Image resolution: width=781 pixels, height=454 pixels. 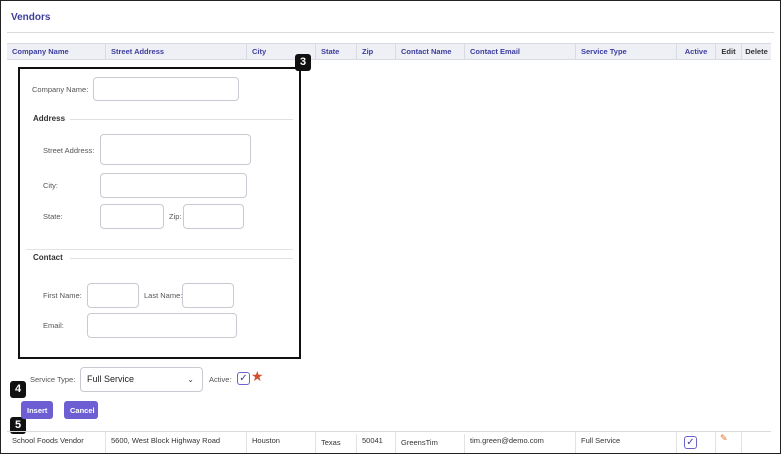 I want to click on star-icon: ★, so click(x=257, y=376).